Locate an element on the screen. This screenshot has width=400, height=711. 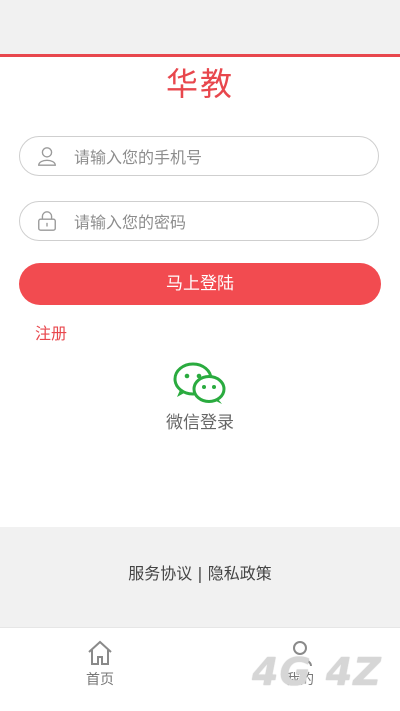
header-accent-line is located at coordinates (200, 55).